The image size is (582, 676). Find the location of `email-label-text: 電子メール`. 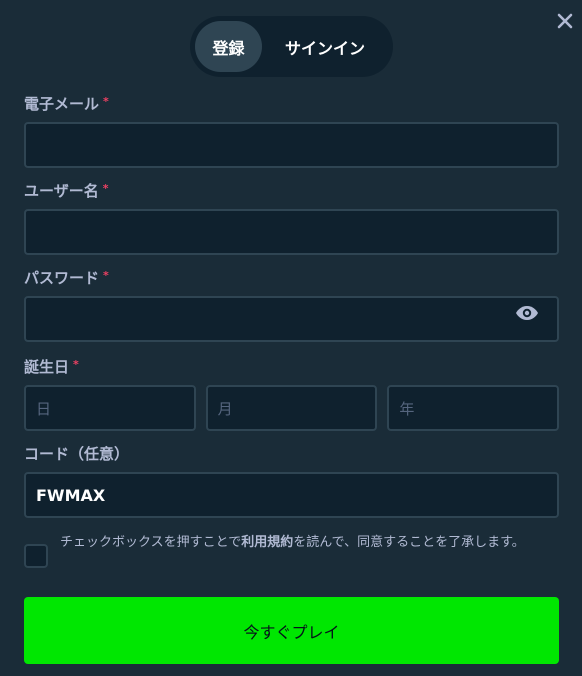

email-label-text: 電子メール is located at coordinates (62, 104).